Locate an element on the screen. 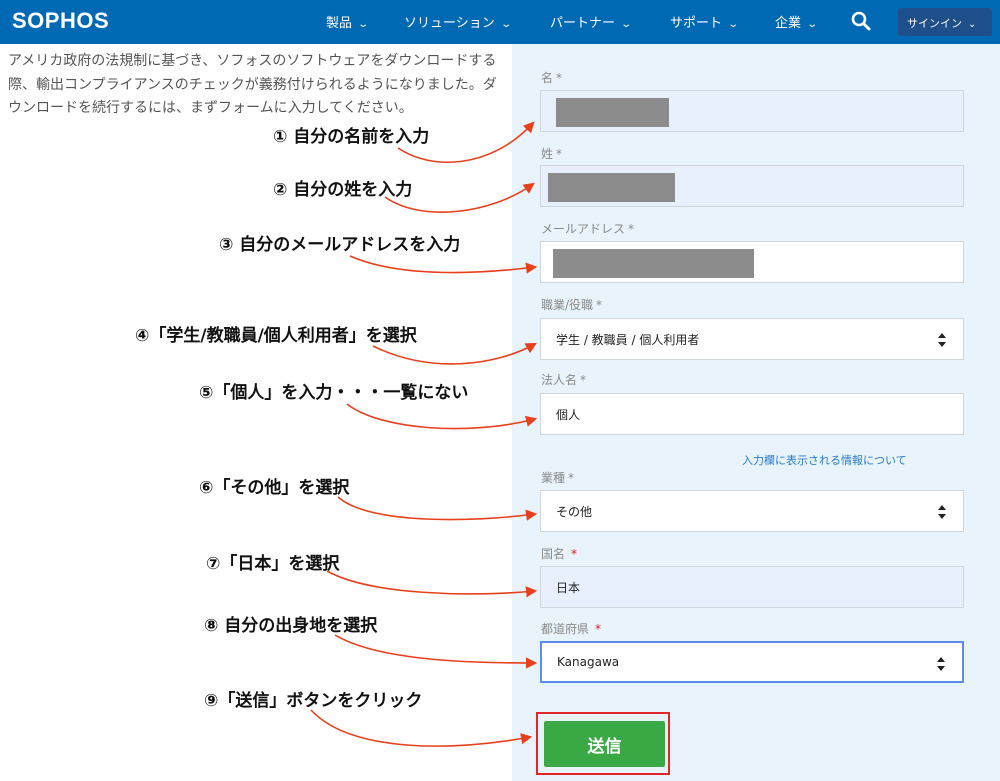  company-value: 個人 is located at coordinates (568, 414).